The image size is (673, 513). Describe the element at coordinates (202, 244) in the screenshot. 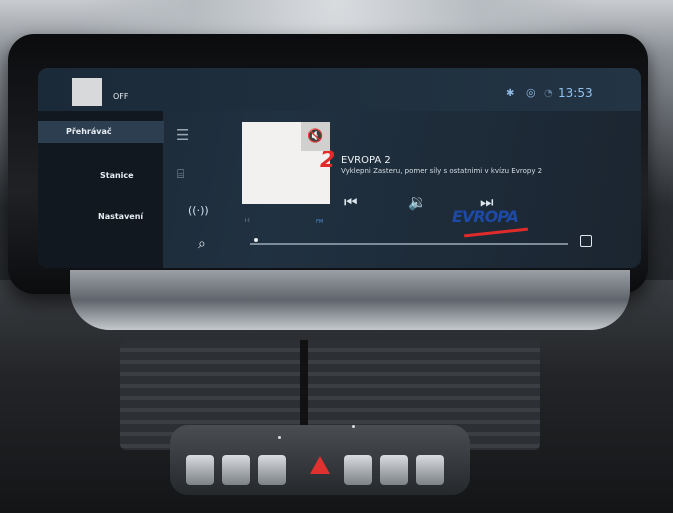

I see `search-icon: ⌕` at that location.